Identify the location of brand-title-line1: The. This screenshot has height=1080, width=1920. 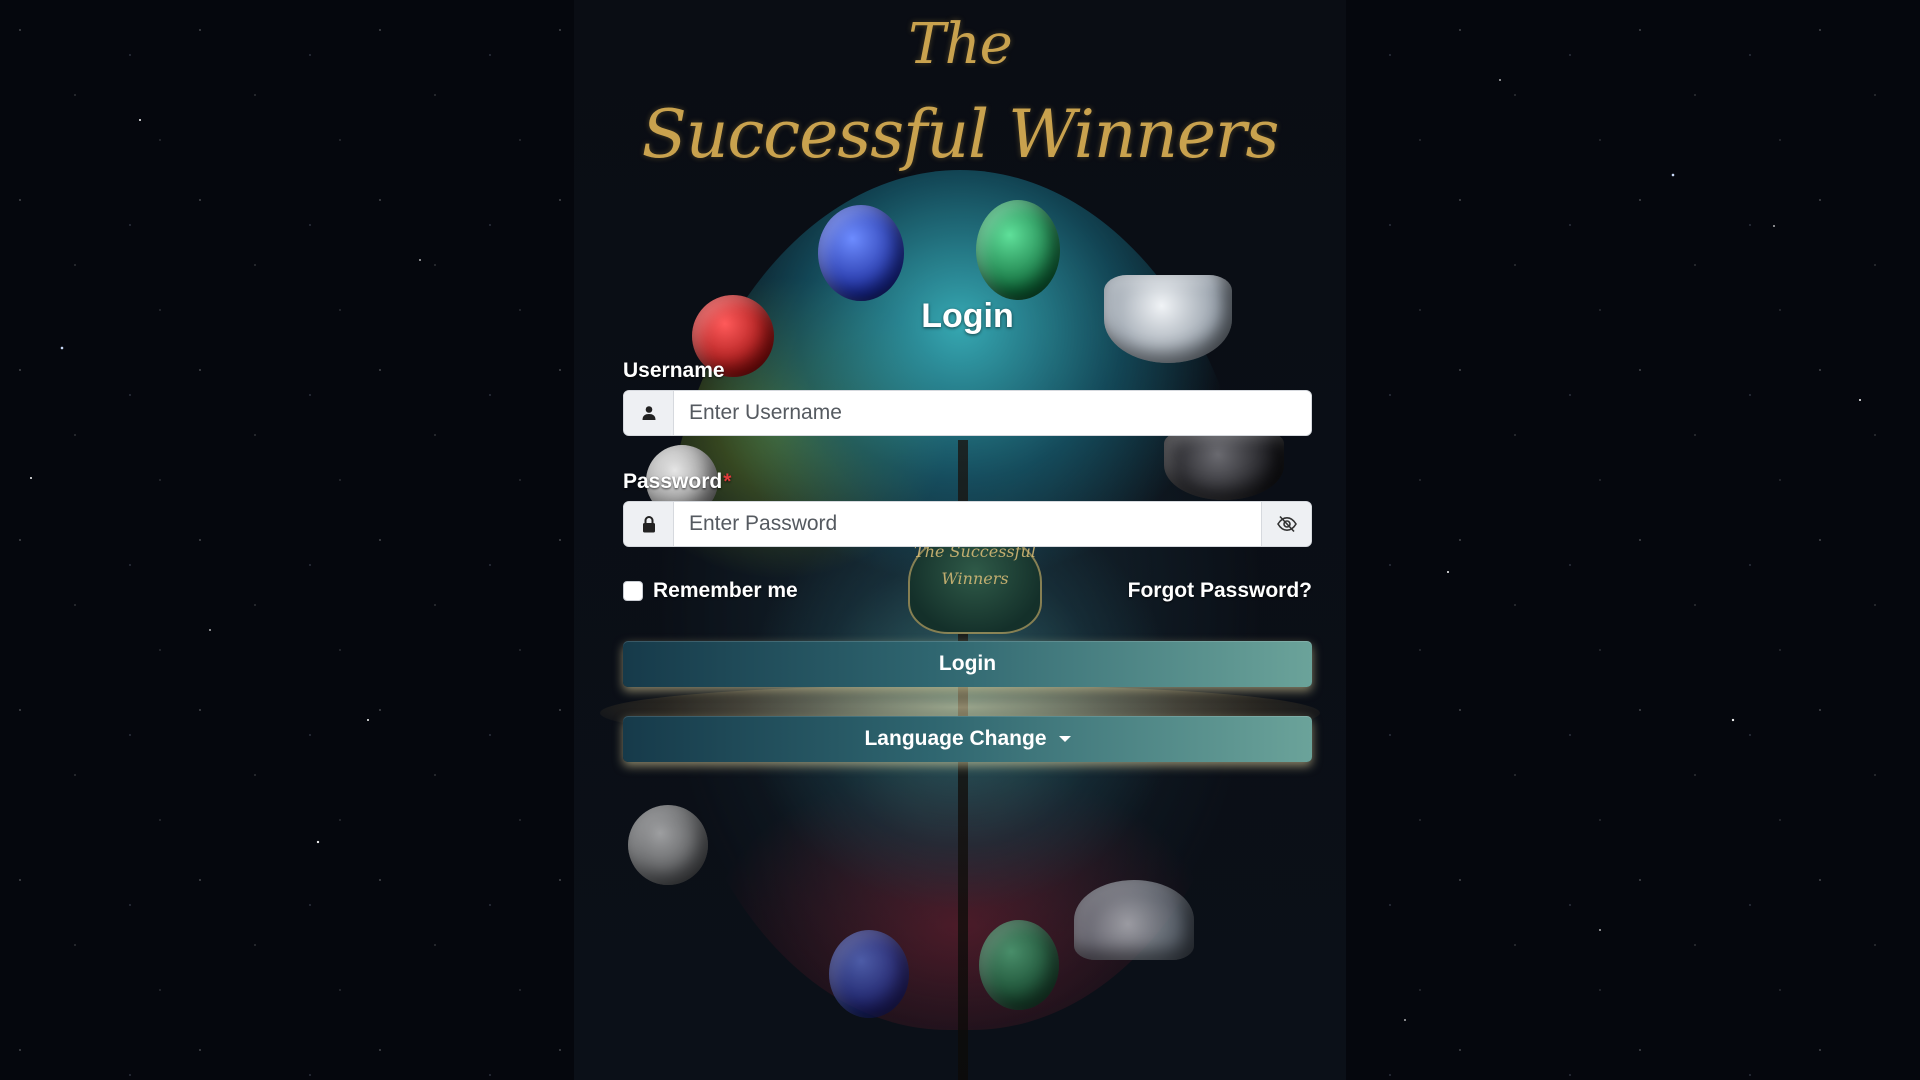
(960, 44).